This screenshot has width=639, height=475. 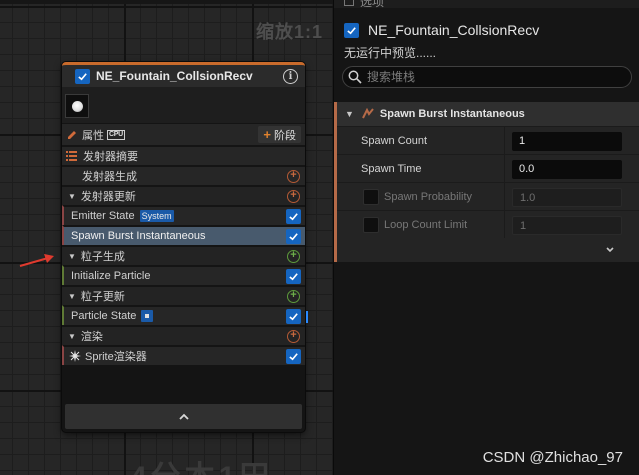 What do you see at coordinates (428, 196) in the screenshot?
I see `property-name: Spawn Probability` at bounding box center [428, 196].